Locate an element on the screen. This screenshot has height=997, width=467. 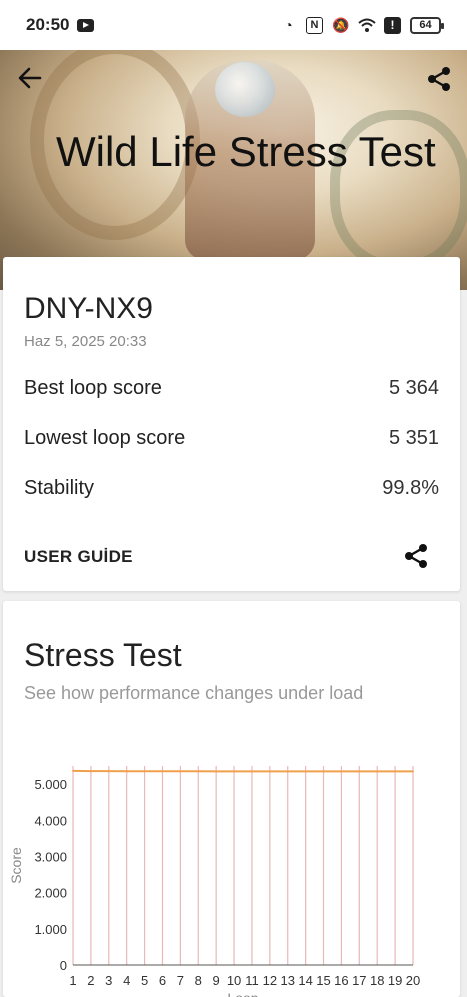
page-title: Wild Life Stress Test is located at coordinates (246, 151).